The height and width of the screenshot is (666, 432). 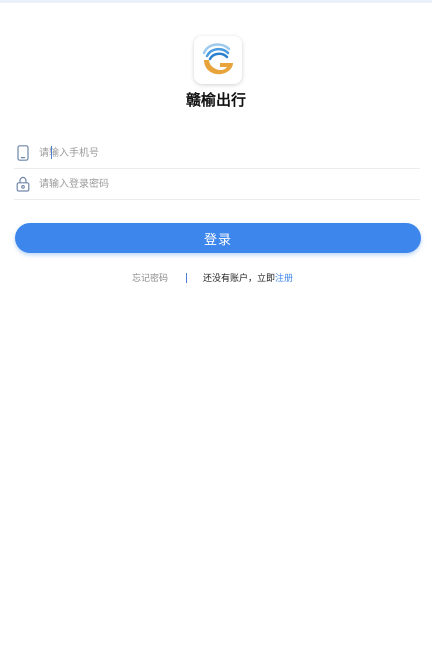 I want to click on app-logo-icon, so click(x=217, y=59).